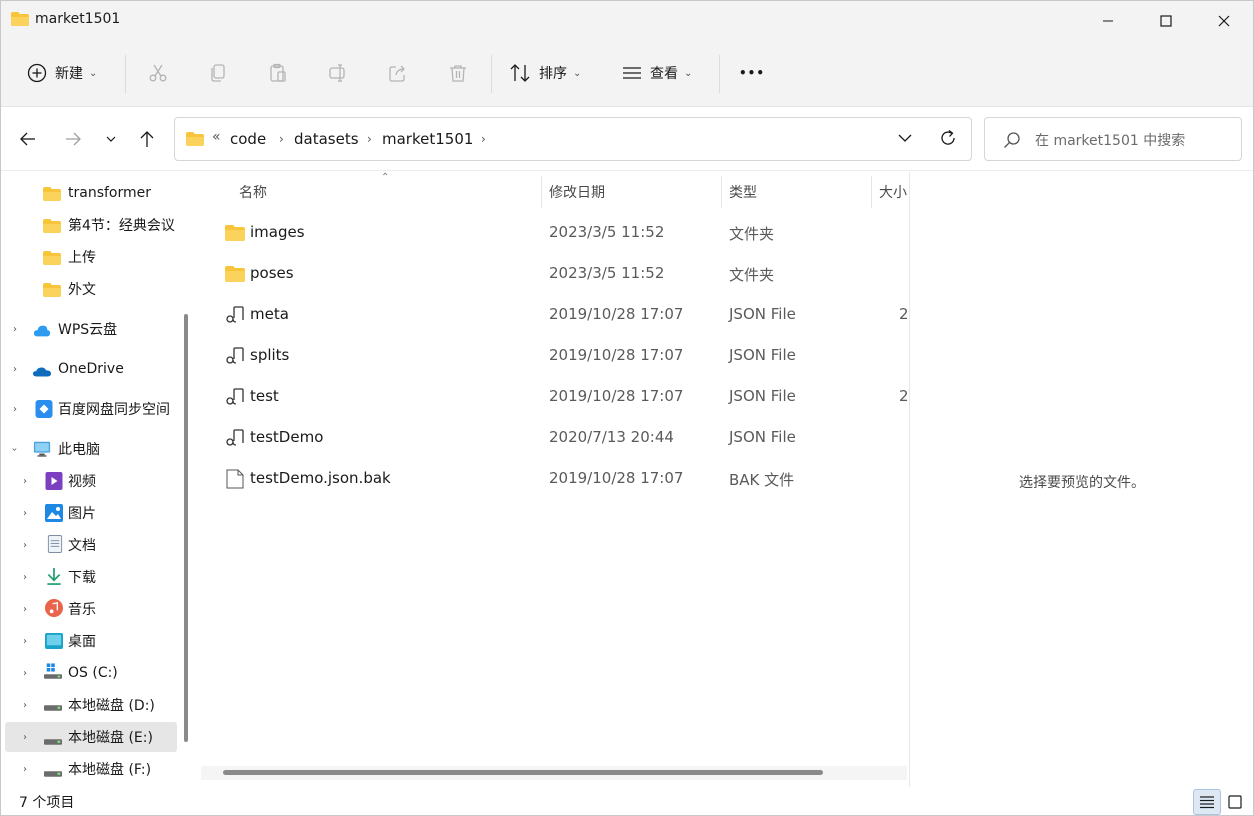  I want to click on sidebar-item-music: › 音乐, so click(91, 609).